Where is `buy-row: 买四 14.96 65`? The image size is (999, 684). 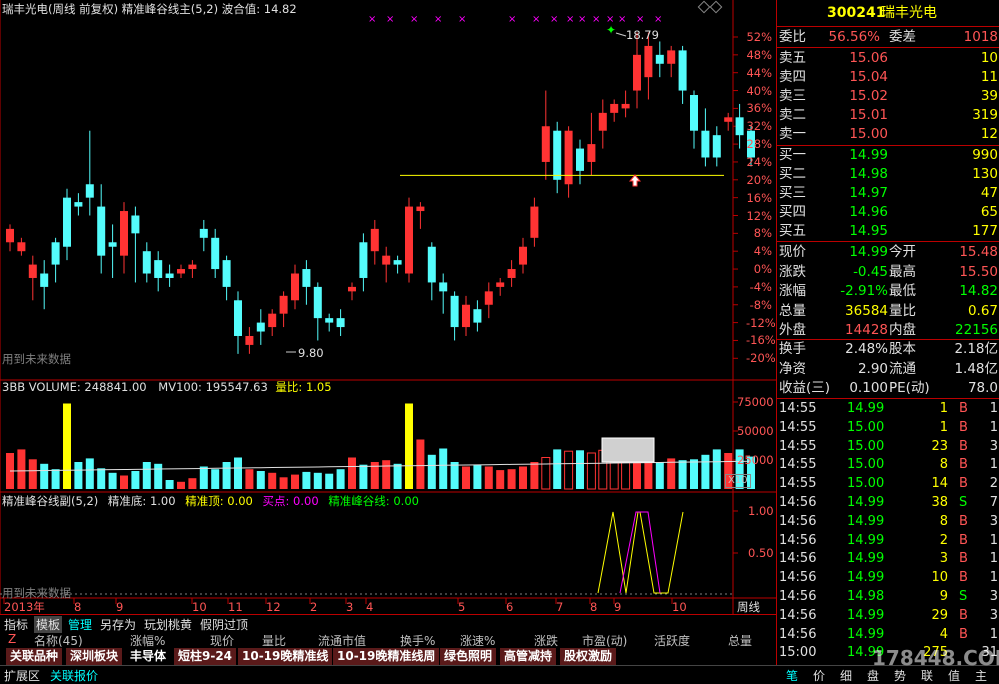 buy-row: 买四 14.96 65 is located at coordinates (888, 212).